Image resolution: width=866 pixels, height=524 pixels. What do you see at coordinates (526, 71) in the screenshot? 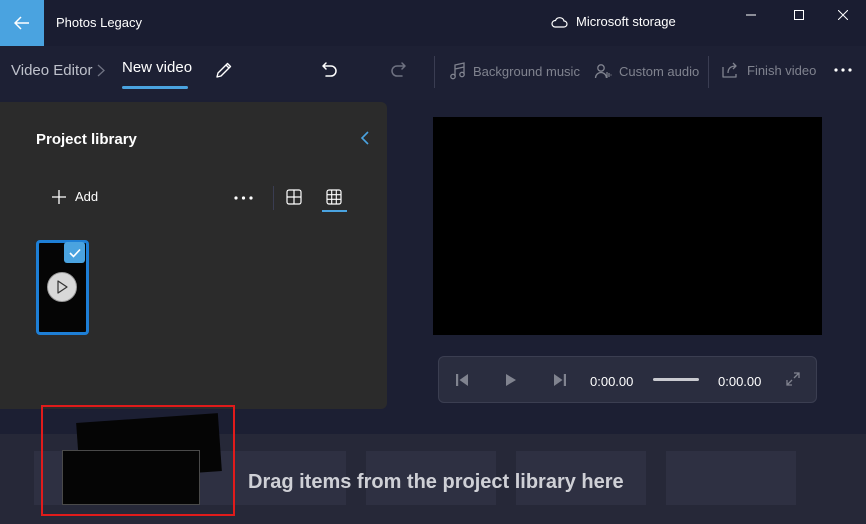
I see `background-music-label: Background music` at bounding box center [526, 71].